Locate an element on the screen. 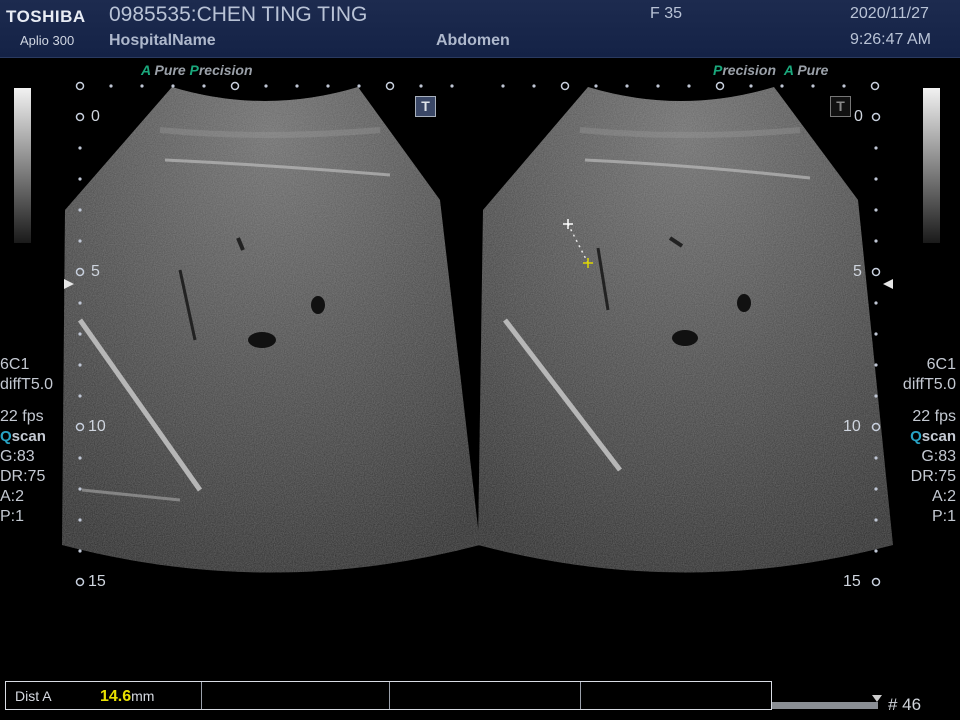 This screenshot has width=960, height=720. cine-position-marker-icon is located at coordinates (877, 698).